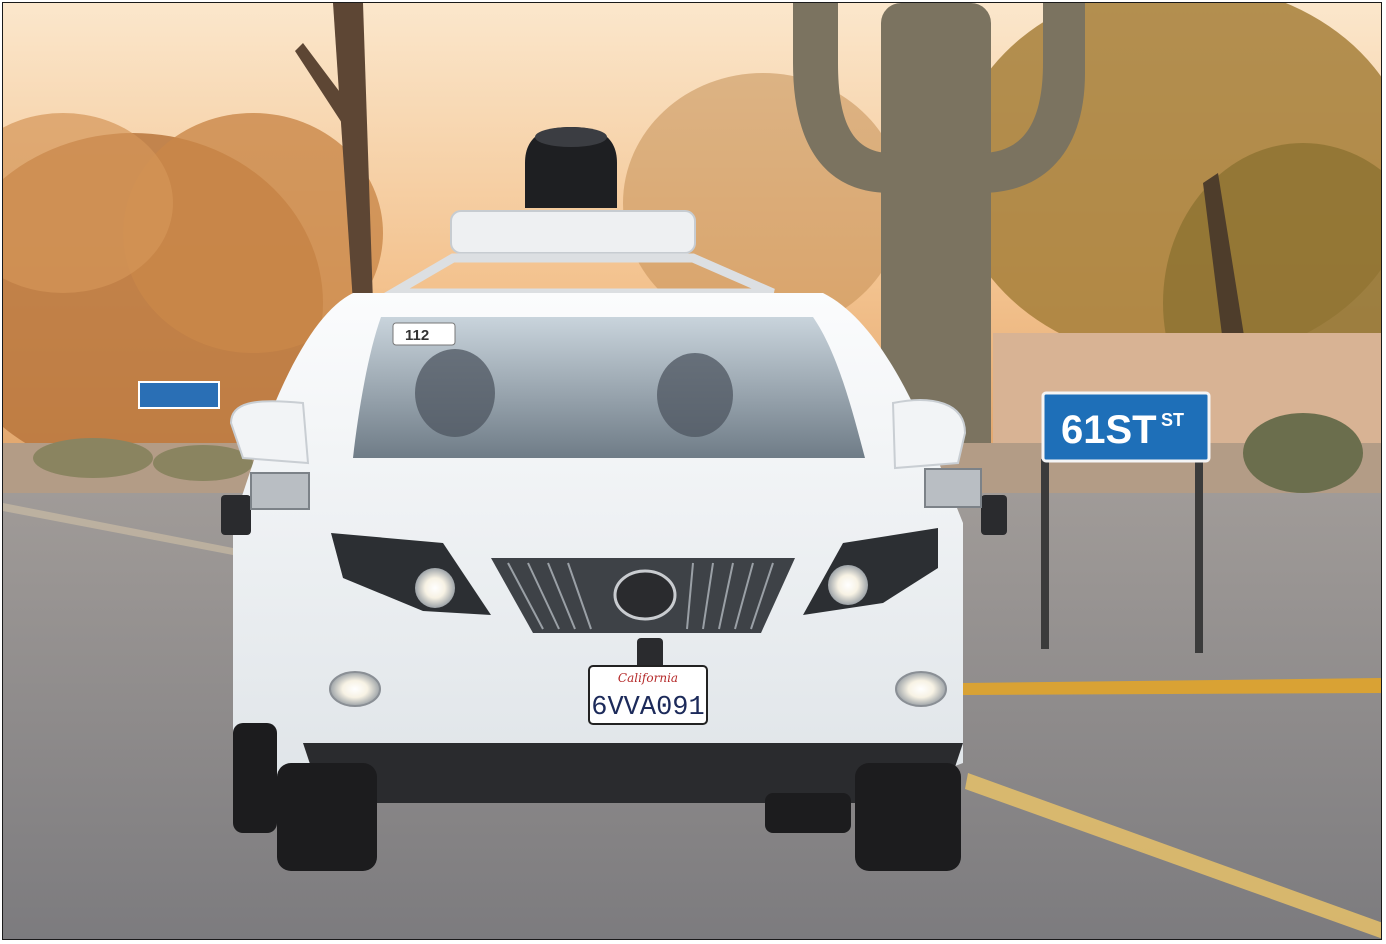 The height and width of the screenshot is (944, 1386). What do you see at coordinates (269, 432) in the screenshot?
I see `side-mirror-left` at bounding box center [269, 432].